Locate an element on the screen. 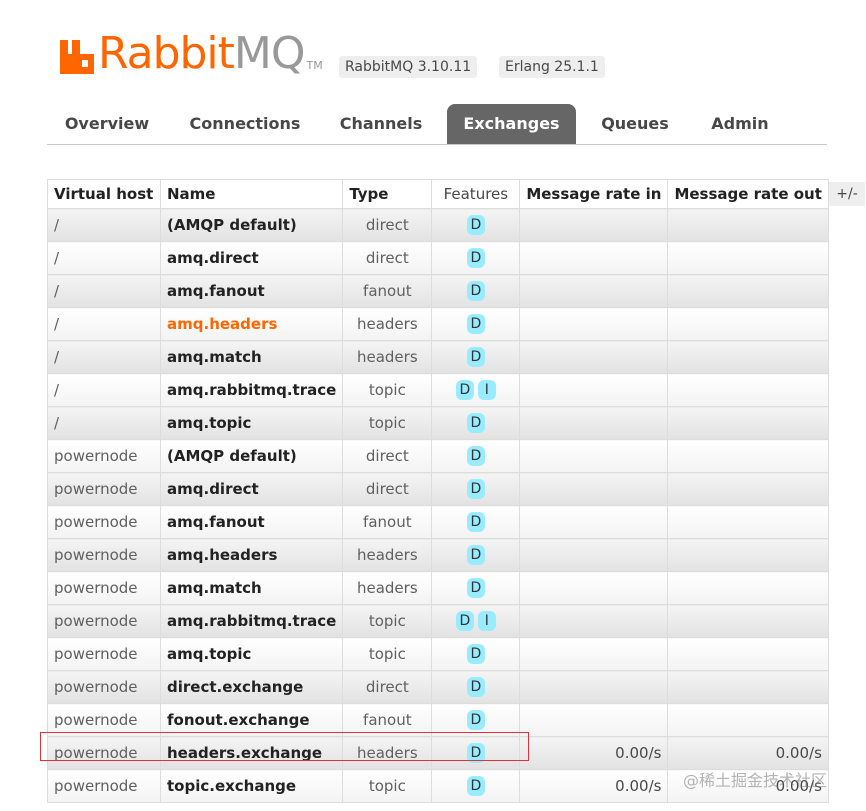 This screenshot has width=866, height=811. tab-overview: Overview is located at coordinates (107, 124).